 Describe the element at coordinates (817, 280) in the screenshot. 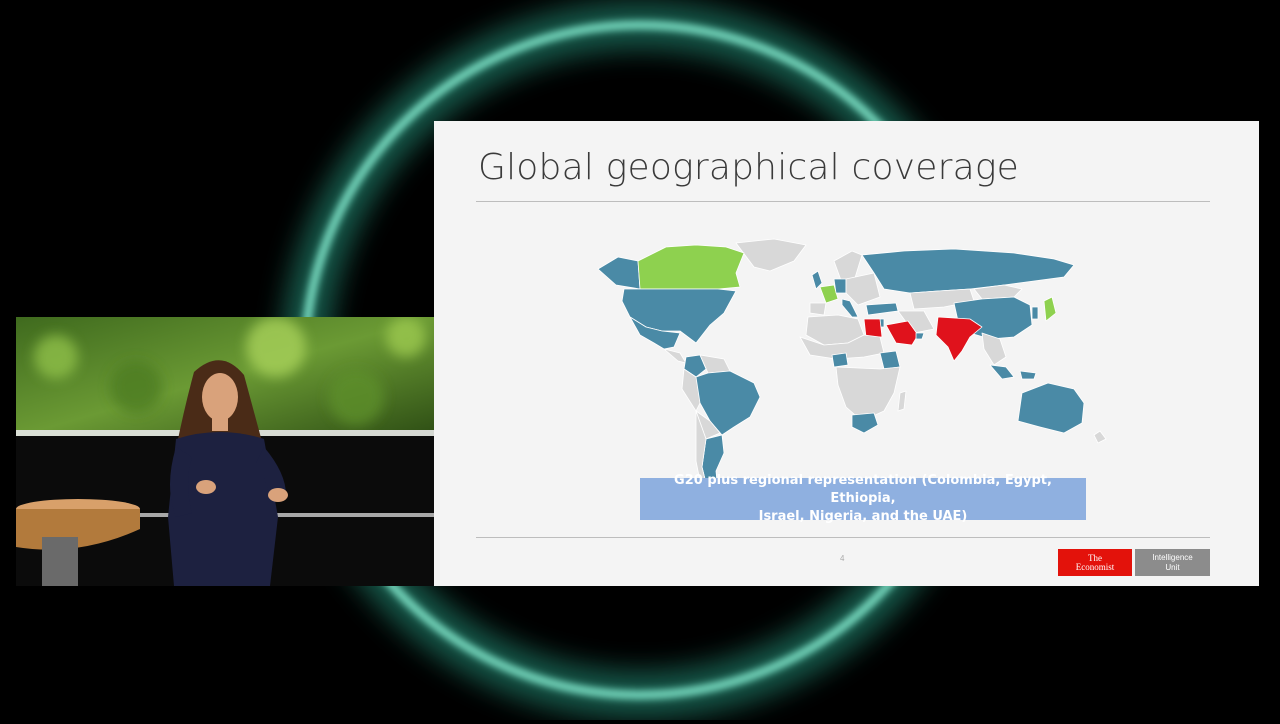

I see `map-uk` at that location.